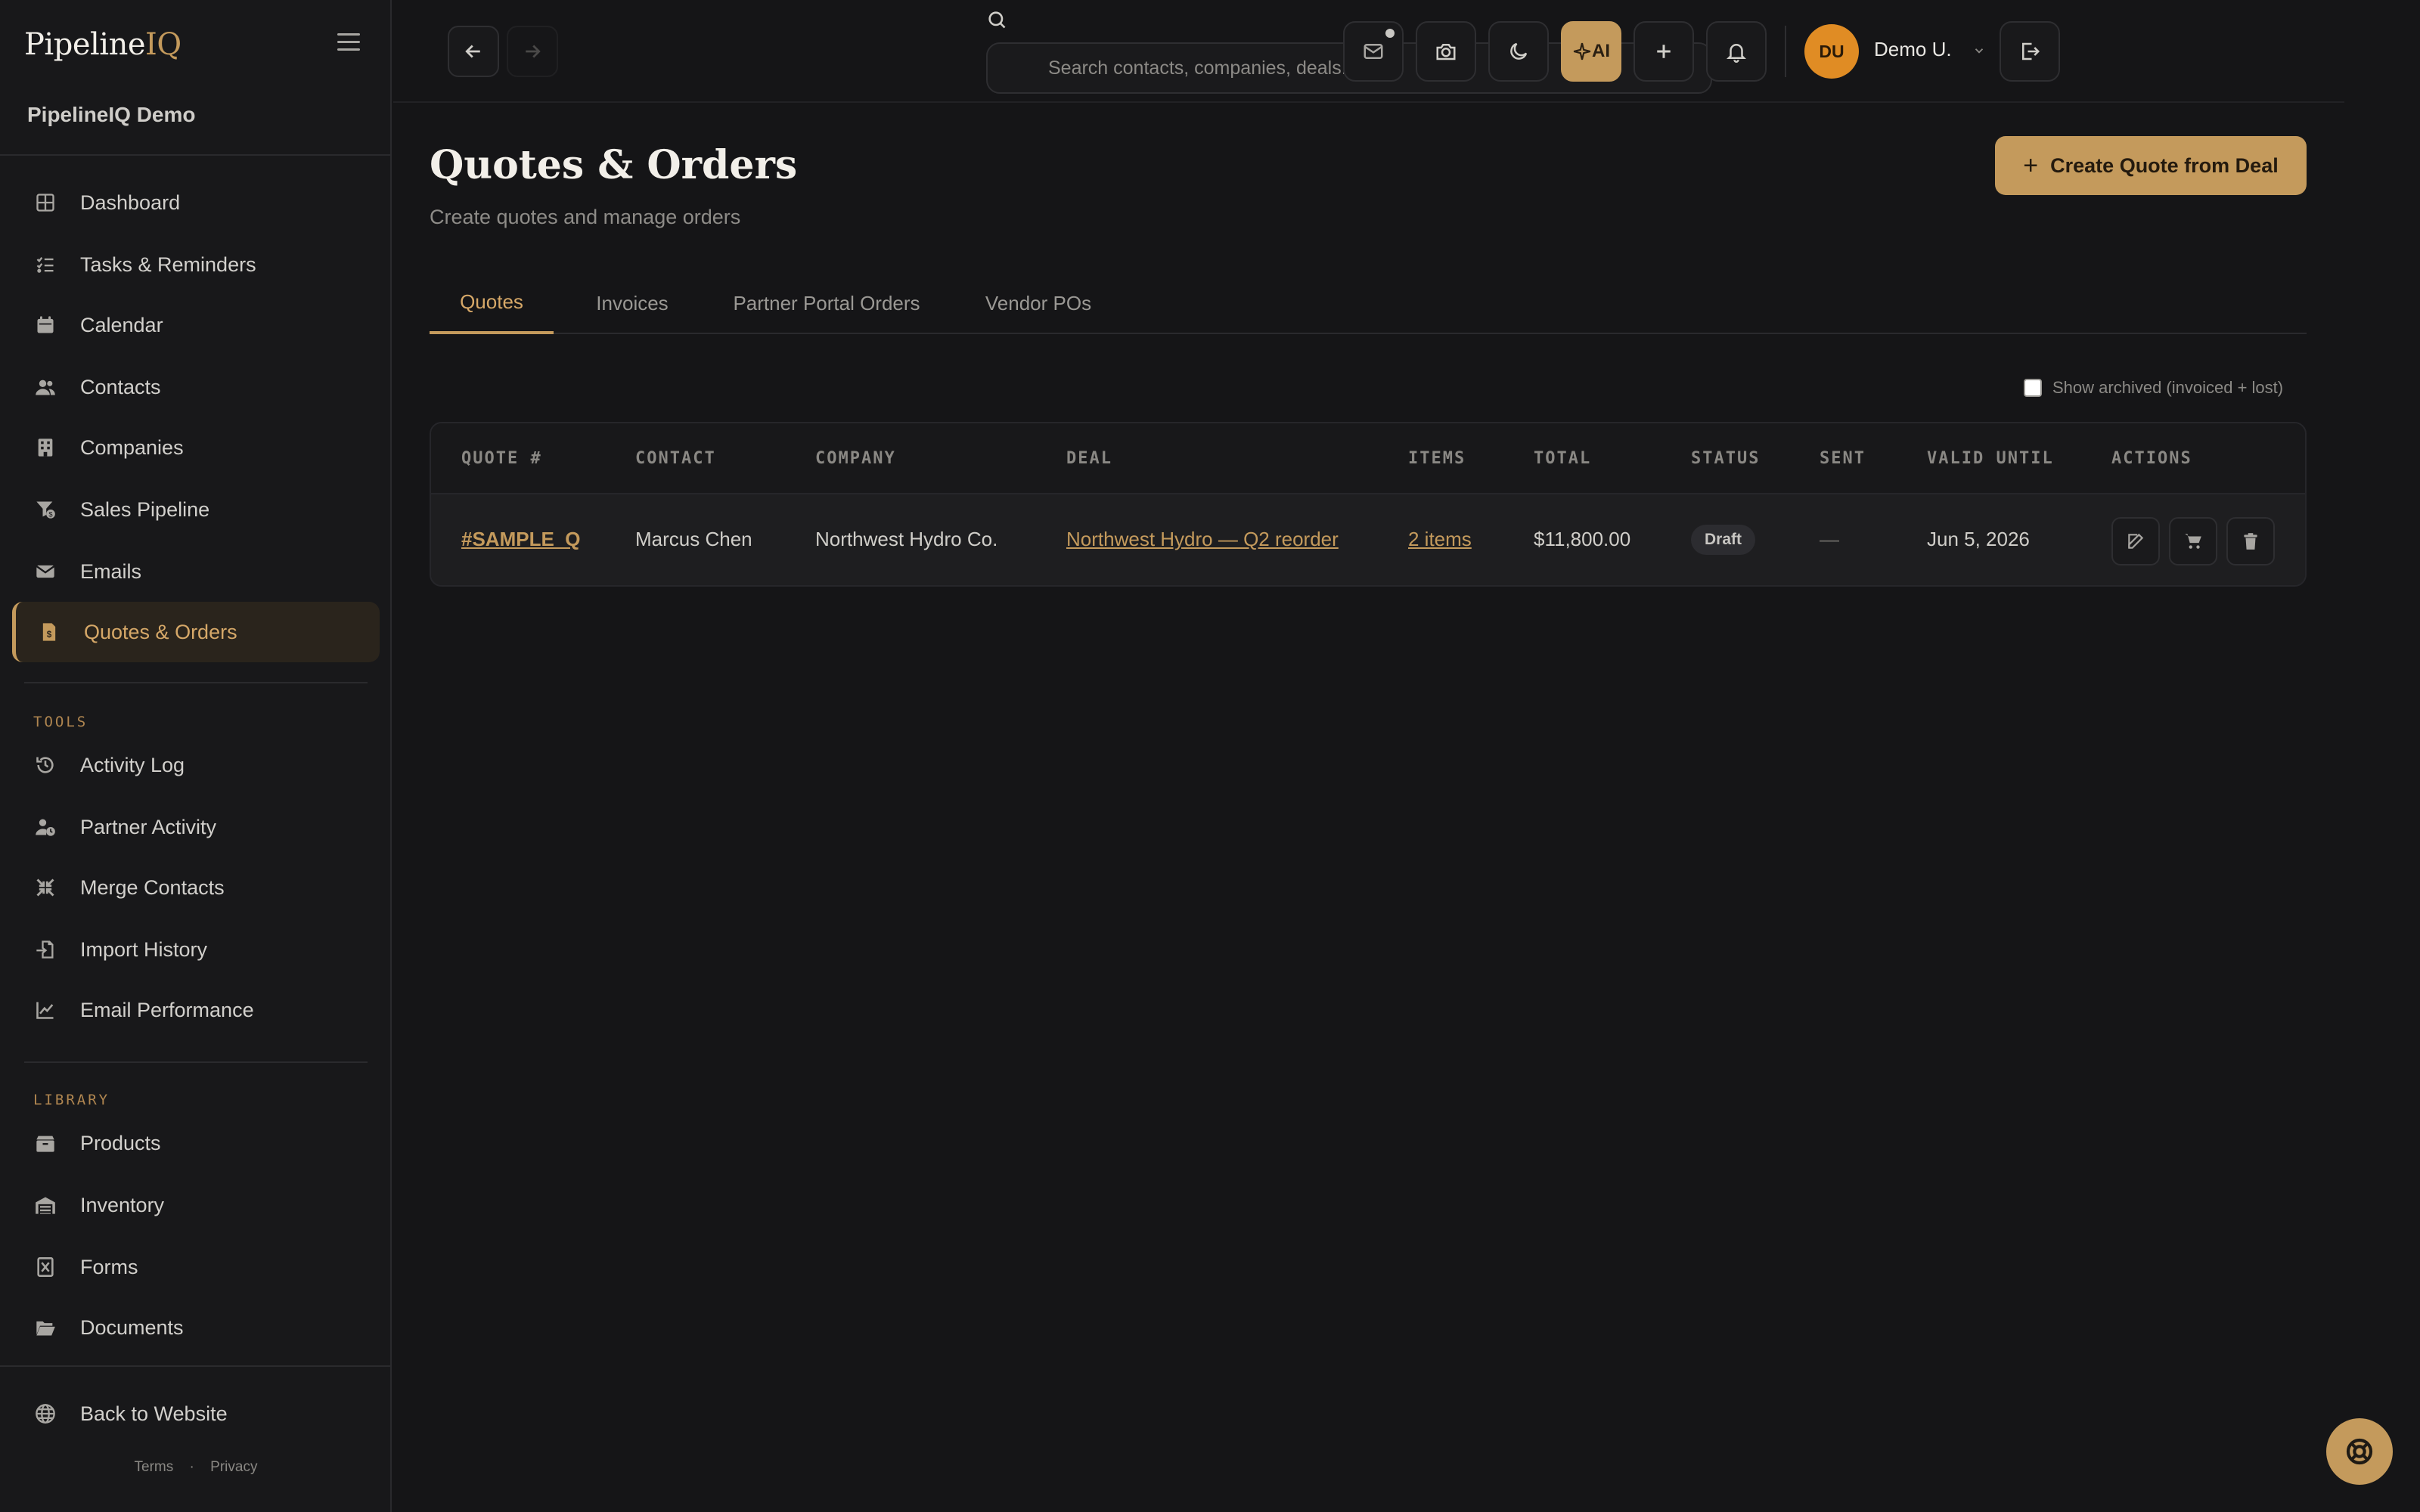 This screenshot has height=1512, width=2420. I want to click on sidebar-item-documents: Documents, so click(196, 1327).